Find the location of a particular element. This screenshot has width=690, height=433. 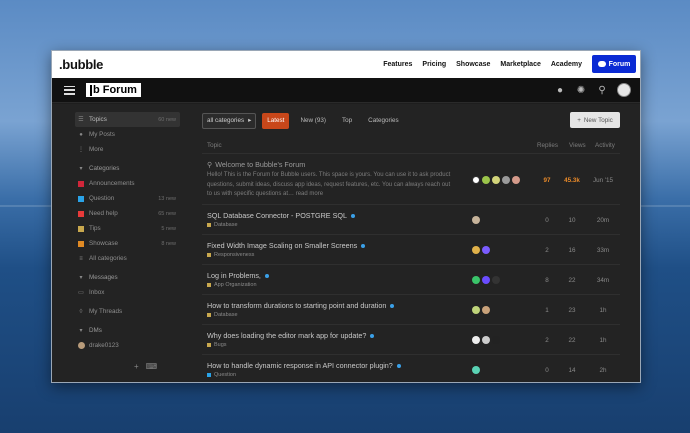

nav-showcase: Showcase is located at coordinates (473, 64).